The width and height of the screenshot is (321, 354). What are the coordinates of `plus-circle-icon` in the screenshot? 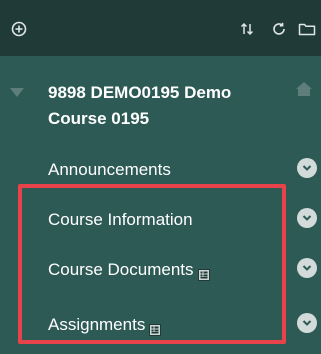 It's located at (19, 29).